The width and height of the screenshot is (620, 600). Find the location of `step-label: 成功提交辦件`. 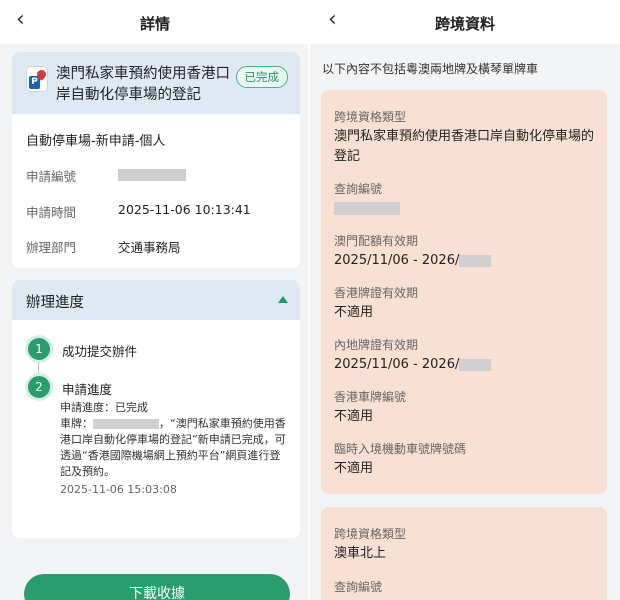

step-label: 成功提交辦件 is located at coordinates (100, 351).